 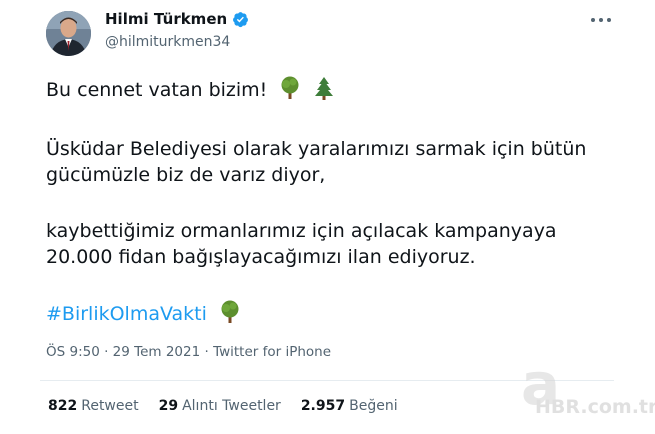 I want to click on tweet-text-line: Bu cennet vatan bizim!, so click(x=331, y=91).